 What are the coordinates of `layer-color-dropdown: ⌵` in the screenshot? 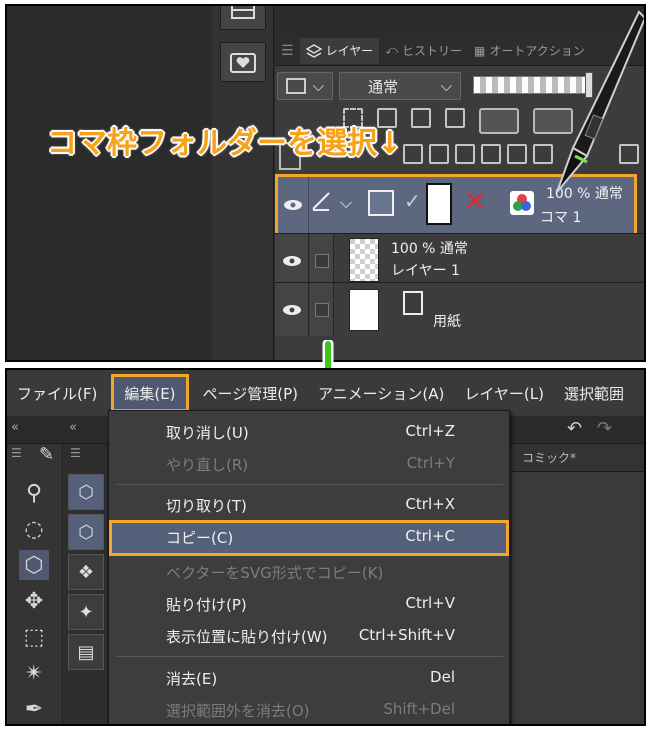 It's located at (305, 86).